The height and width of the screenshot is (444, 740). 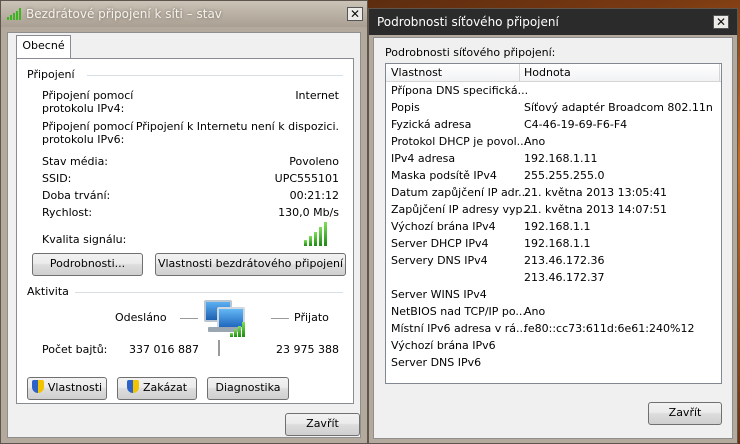 What do you see at coordinates (576, 124) in the screenshot?
I see `value-cell: C4-46-19-69-F6-F4` at bounding box center [576, 124].